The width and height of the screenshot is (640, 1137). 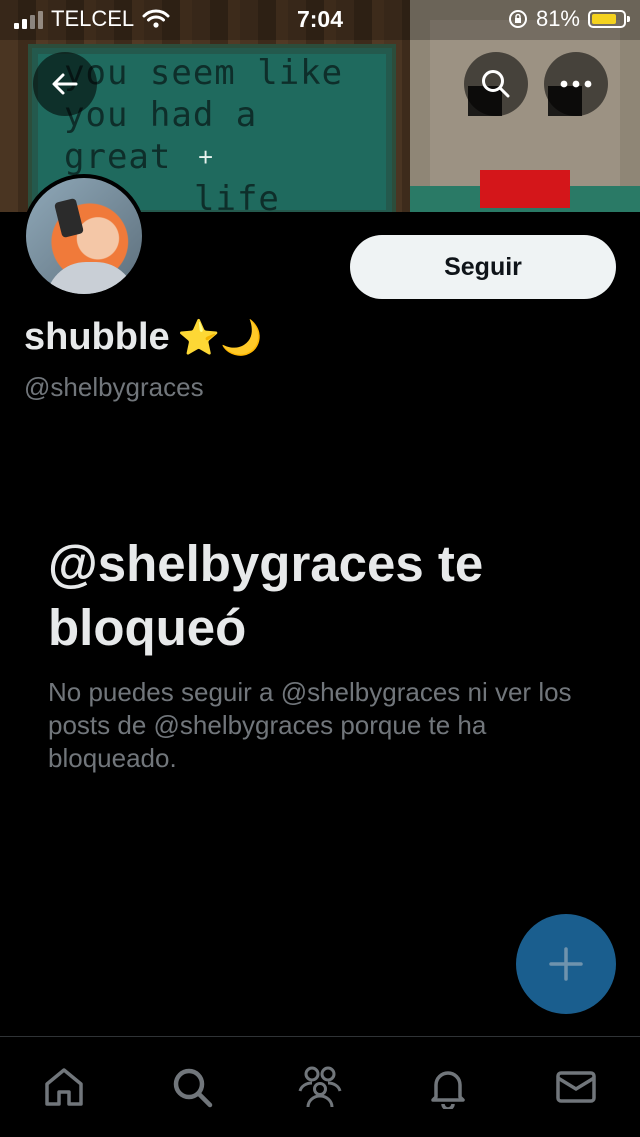 I want to click on display-name-emoji: ⭐🌙, so click(x=220, y=337).